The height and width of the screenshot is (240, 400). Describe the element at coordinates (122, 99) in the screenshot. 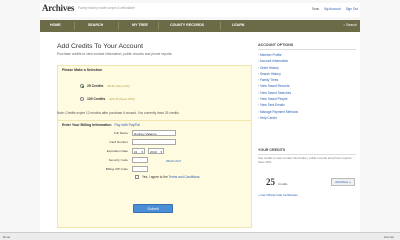

I see `option-price: $29.95 (Save 25%)` at that location.